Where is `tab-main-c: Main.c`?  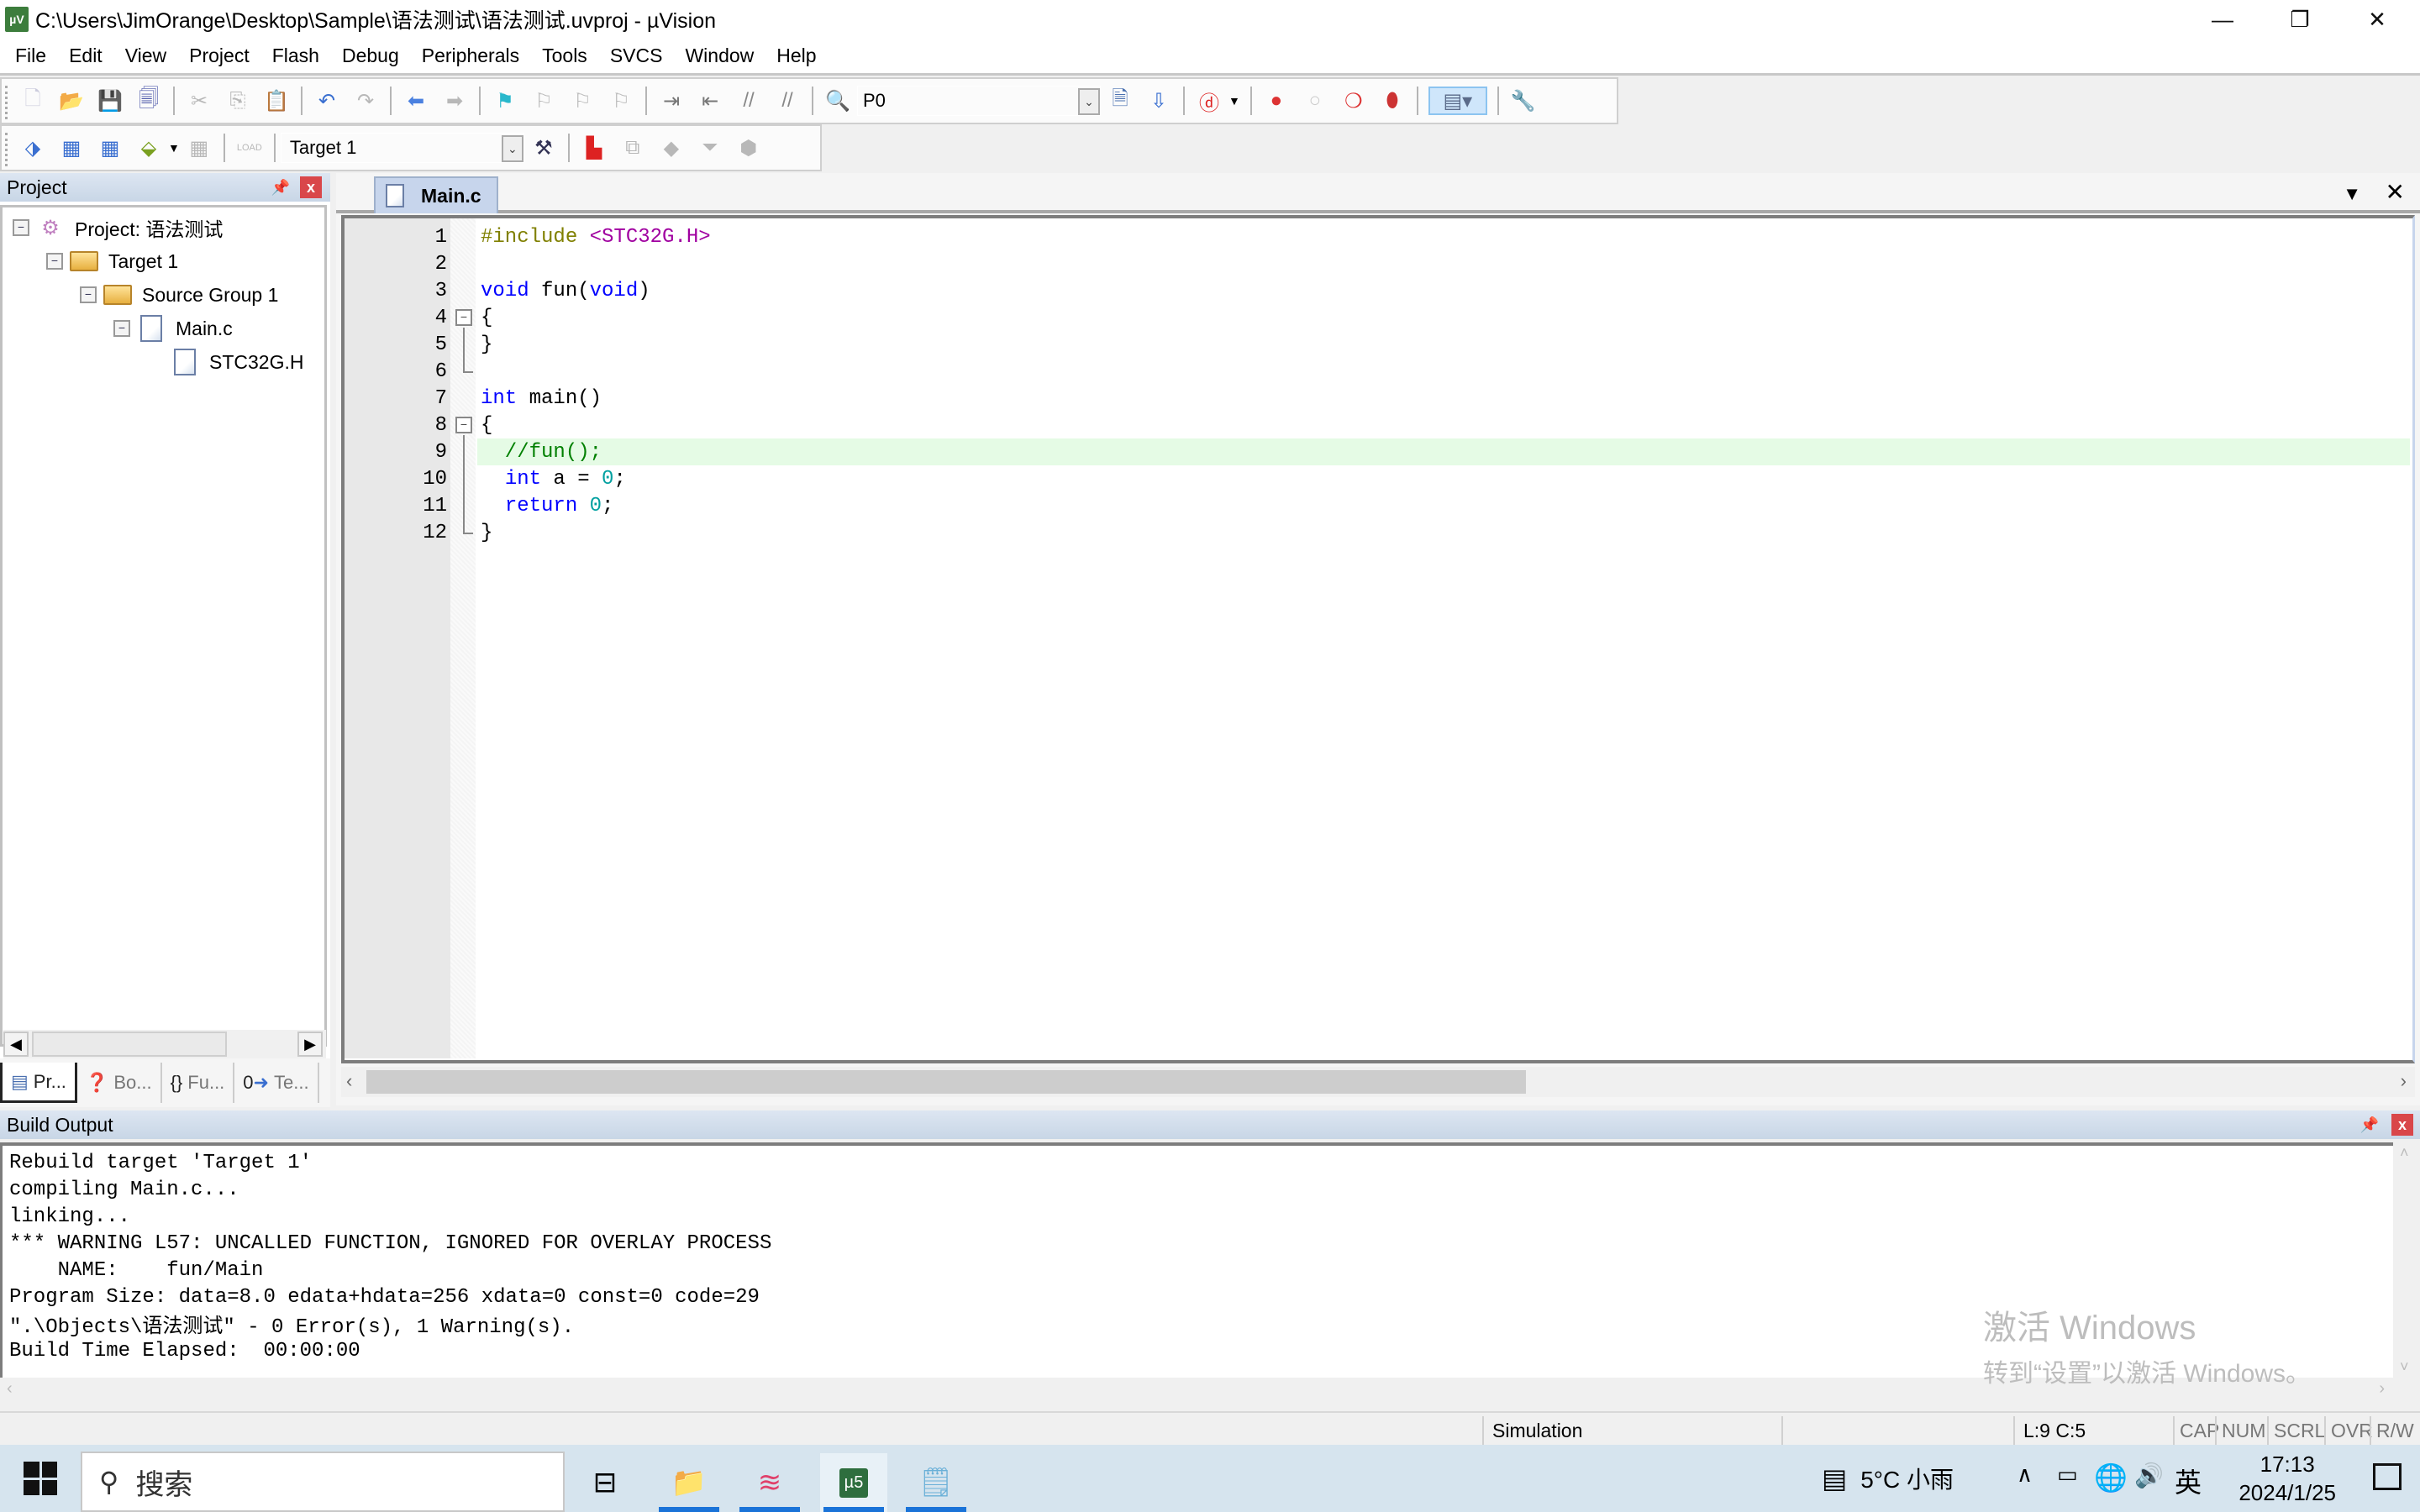 tab-main-c: Main.c is located at coordinates (436, 194).